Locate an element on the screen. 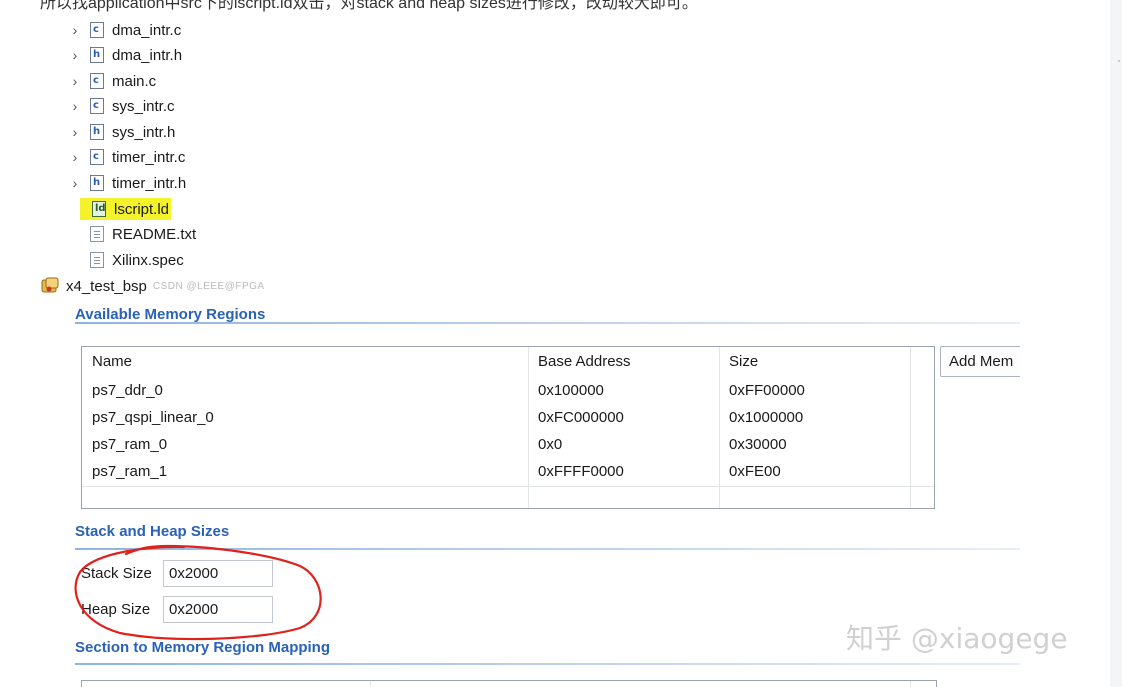 The width and height of the screenshot is (1122, 687). zhihu-watermark: 知乎 @xiaogege is located at coordinates (957, 638).